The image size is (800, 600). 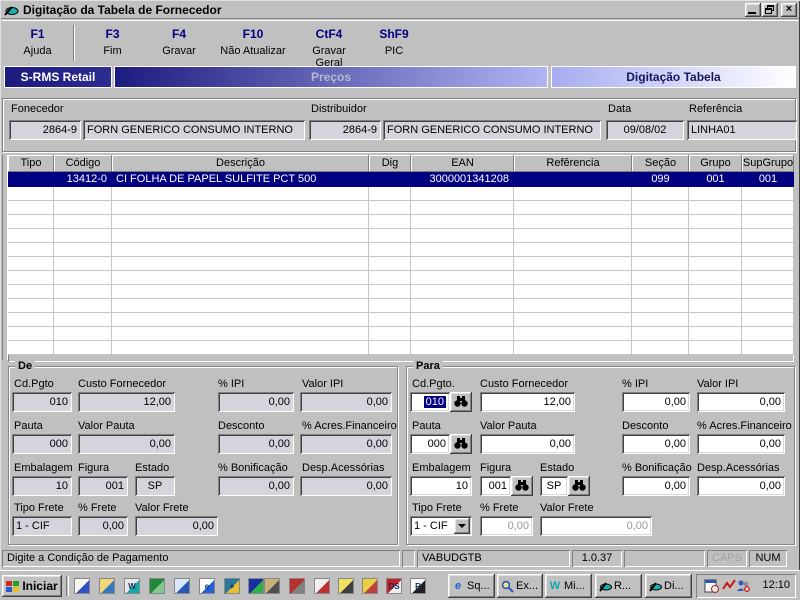 What do you see at coordinates (329, 45) in the screenshot?
I see `toolbar-item-gravar-geral: CtF4 Gravar Geral` at bounding box center [329, 45].